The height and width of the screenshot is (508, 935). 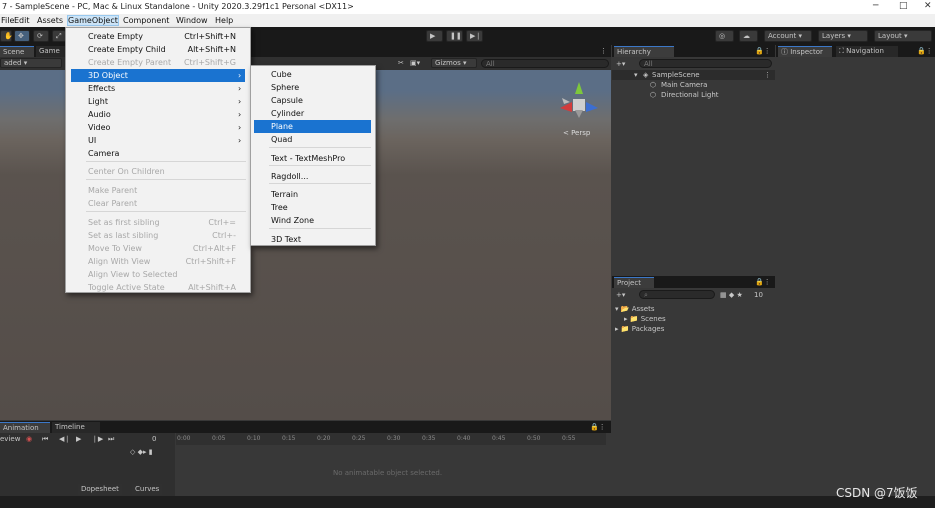 I want to click on list-item: ⬡ Main Camera, so click(x=693, y=85).